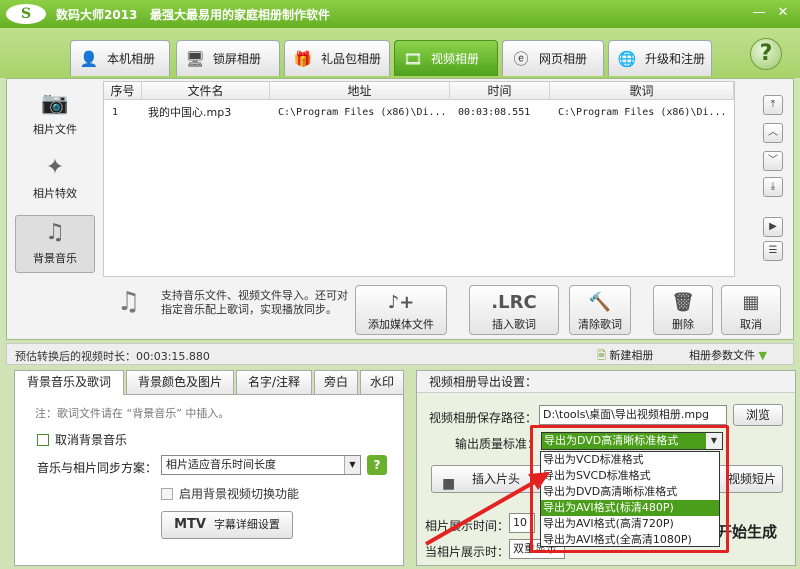 This screenshot has width=800, height=569. What do you see at coordinates (728, 355) in the screenshot?
I see `album-params-menu: 相册参数文件 ▼` at bounding box center [728, 355].